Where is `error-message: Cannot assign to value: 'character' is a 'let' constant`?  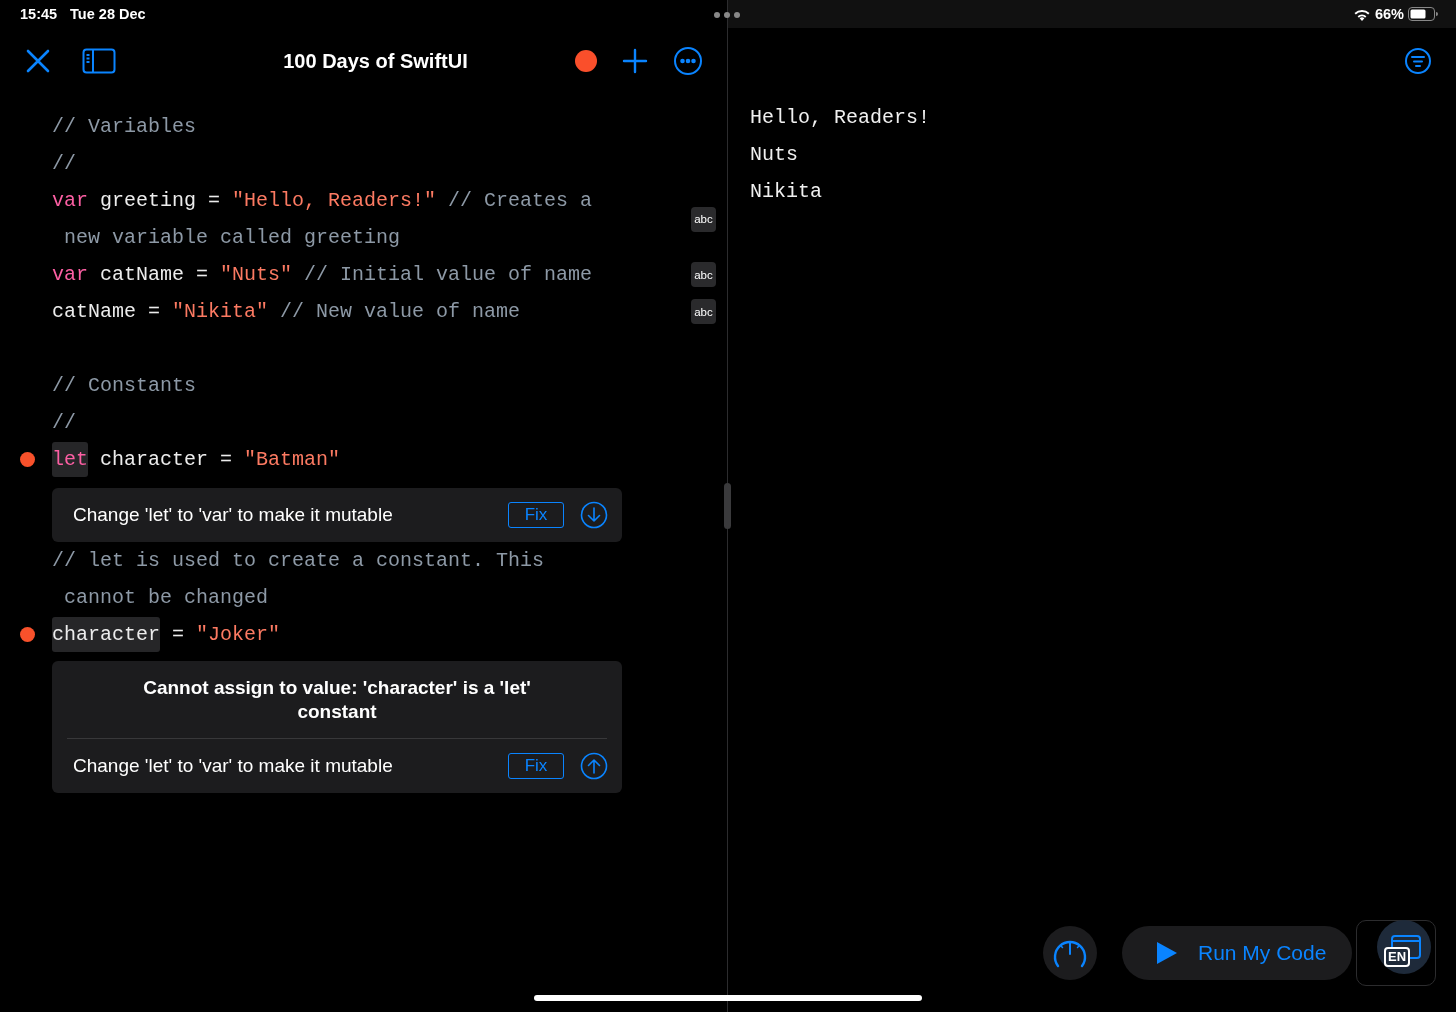 error-message: Cannot assign to value: 'character' is a 'let' constant is located at coordinates (337, 700).